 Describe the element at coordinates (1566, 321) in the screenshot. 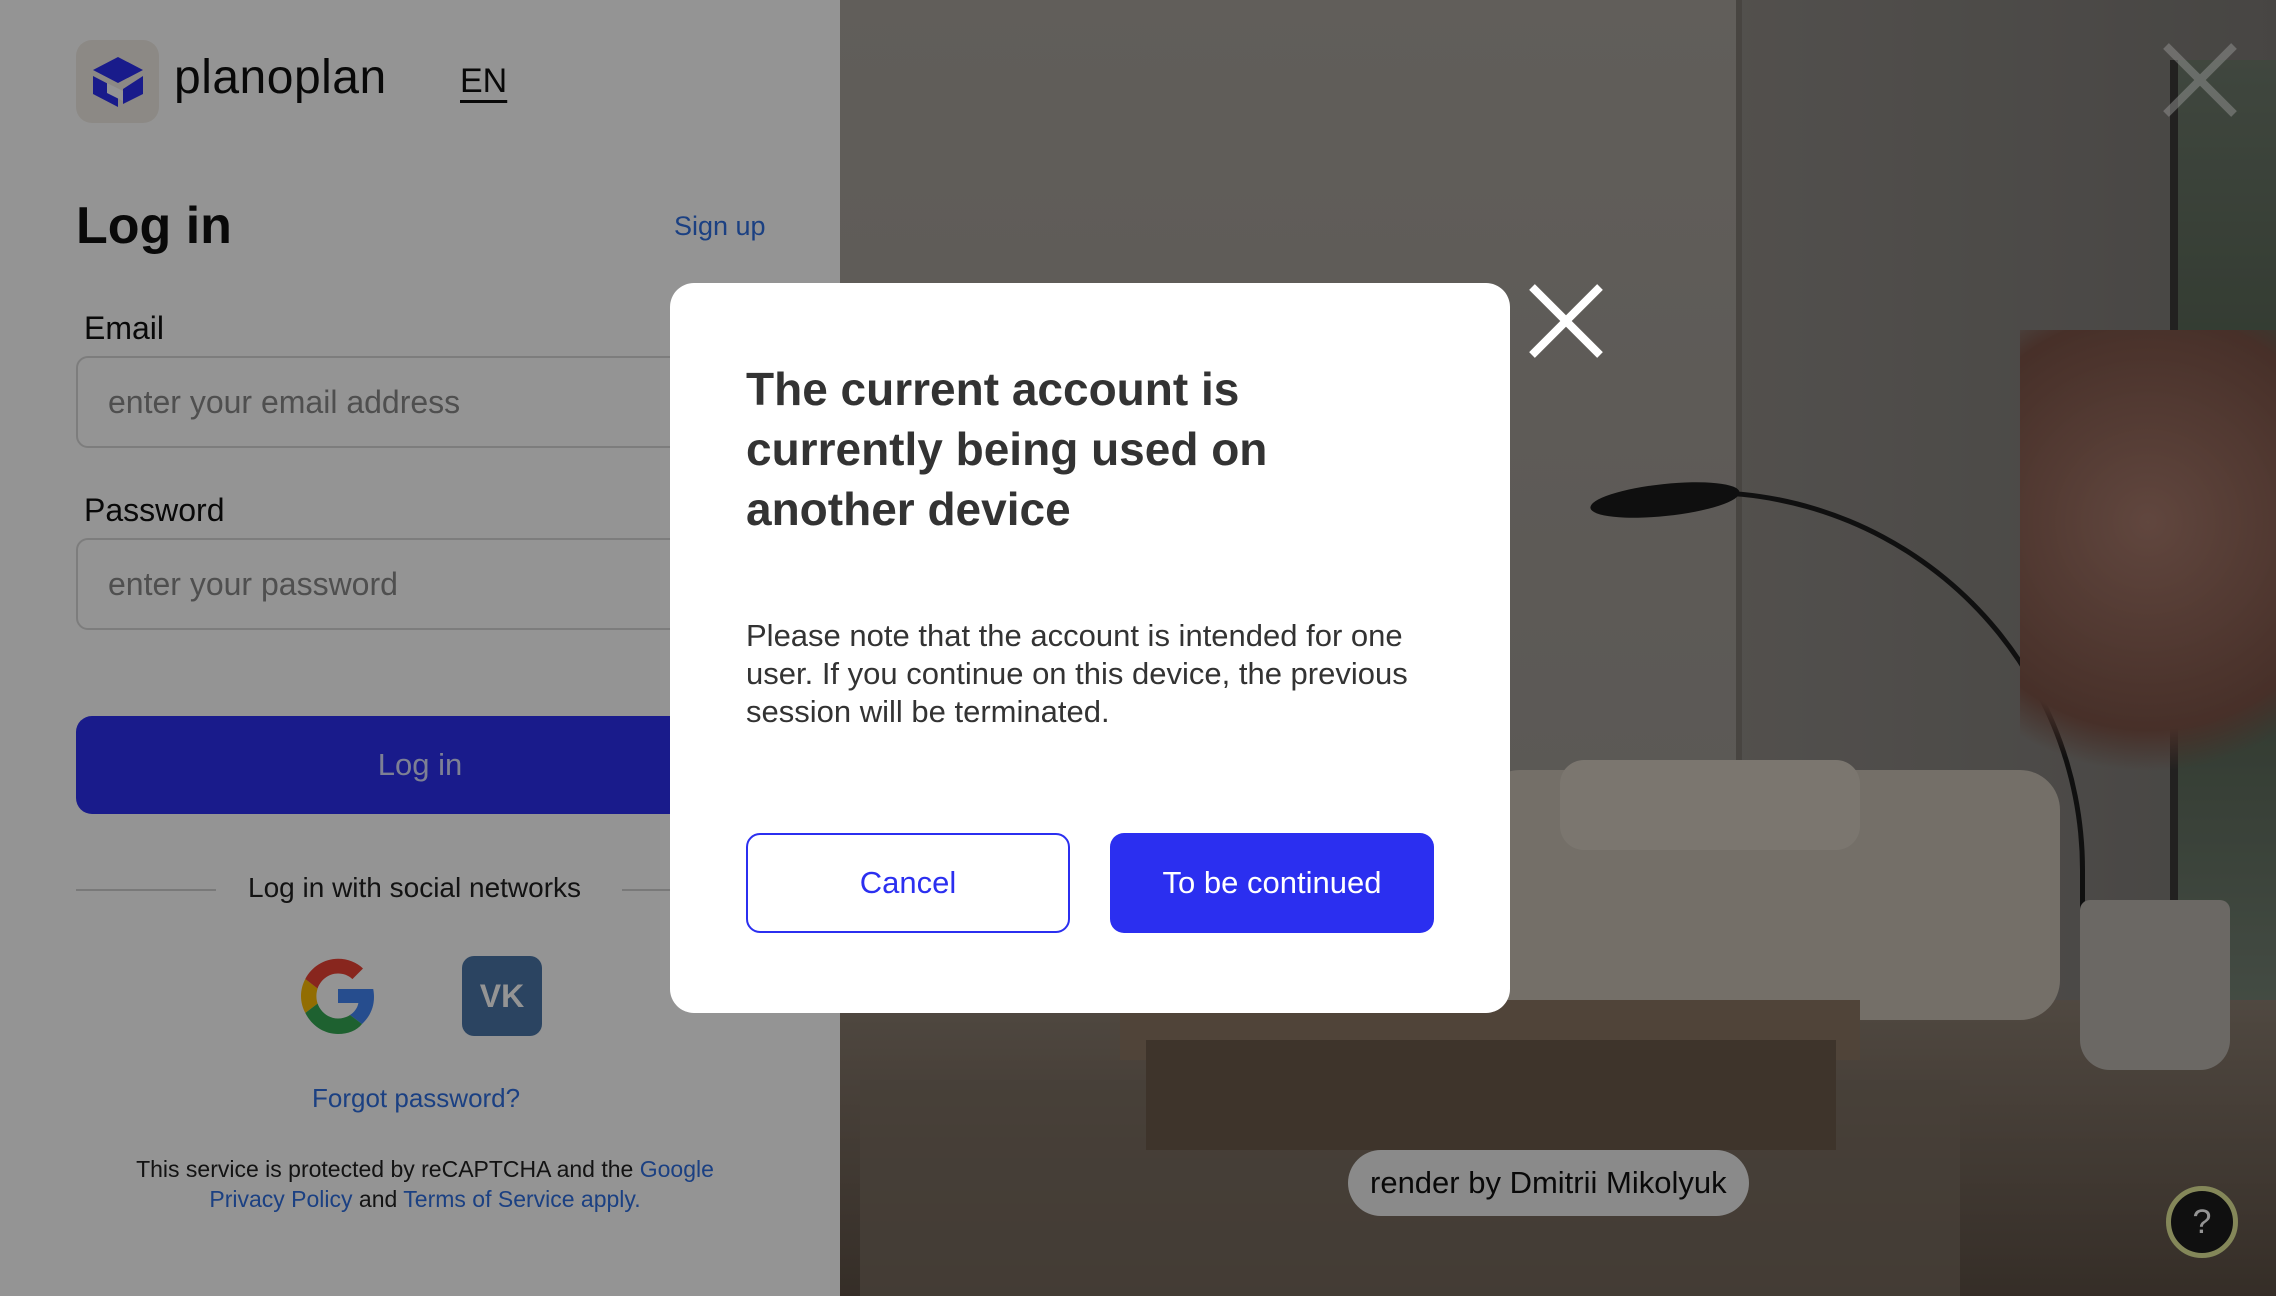

I see `close-icon` at that location.